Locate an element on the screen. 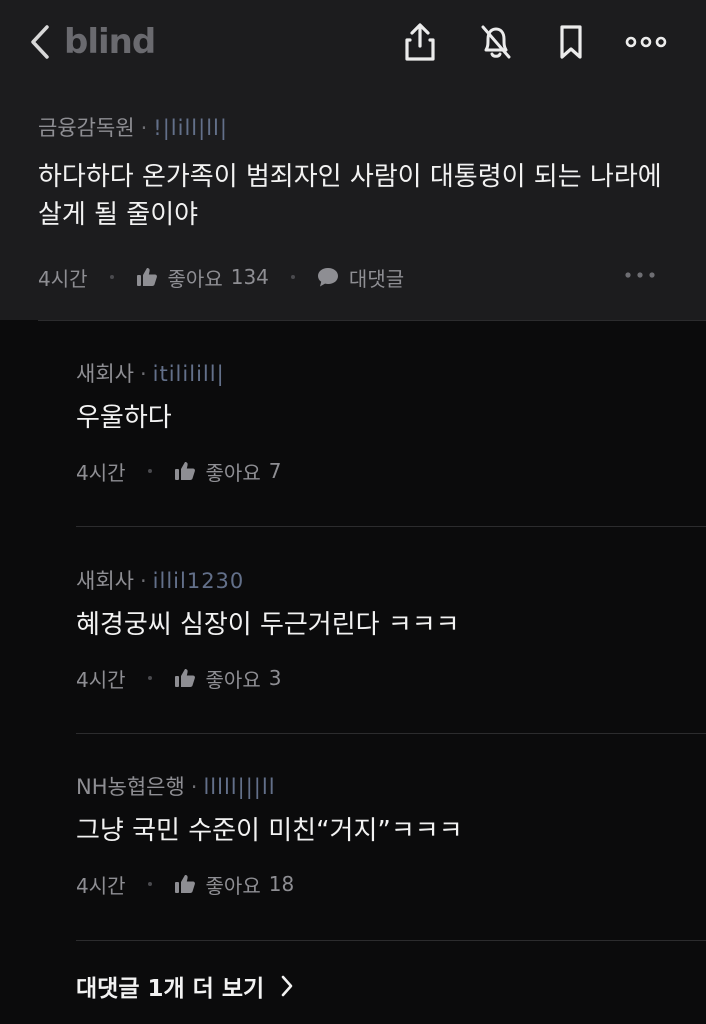 This screenshot has height=1024, width=706. bell-off-icon is located at coordinates (496, 42).